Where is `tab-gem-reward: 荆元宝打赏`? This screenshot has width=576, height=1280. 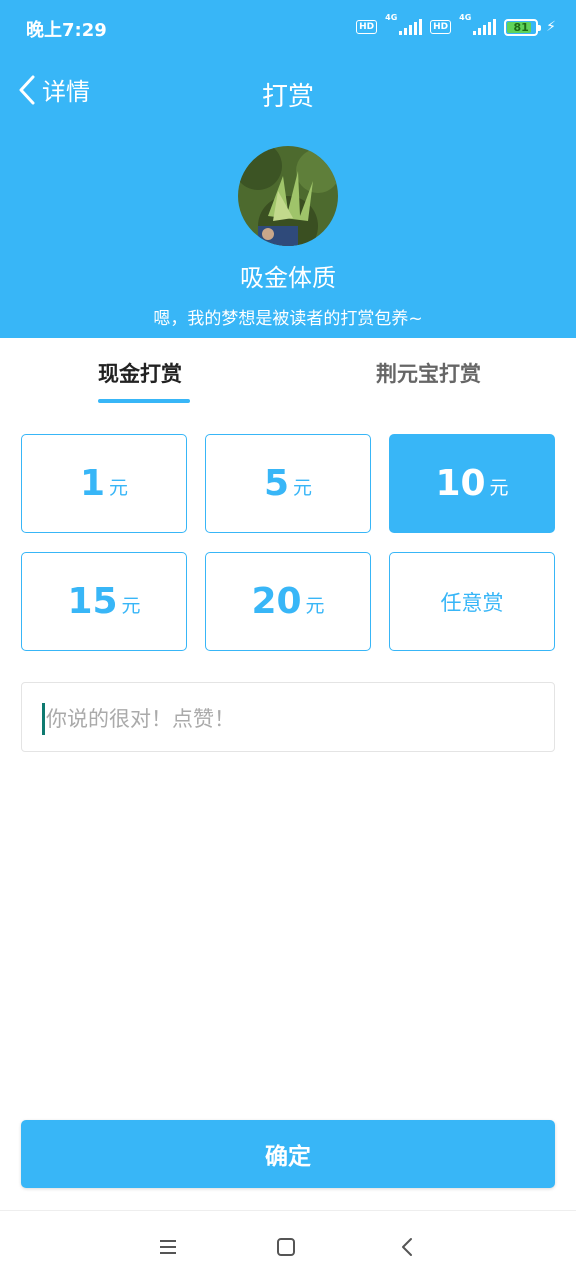
tab-gem-reward: 荆元宝打赏 is located at coordinates (428, 373).